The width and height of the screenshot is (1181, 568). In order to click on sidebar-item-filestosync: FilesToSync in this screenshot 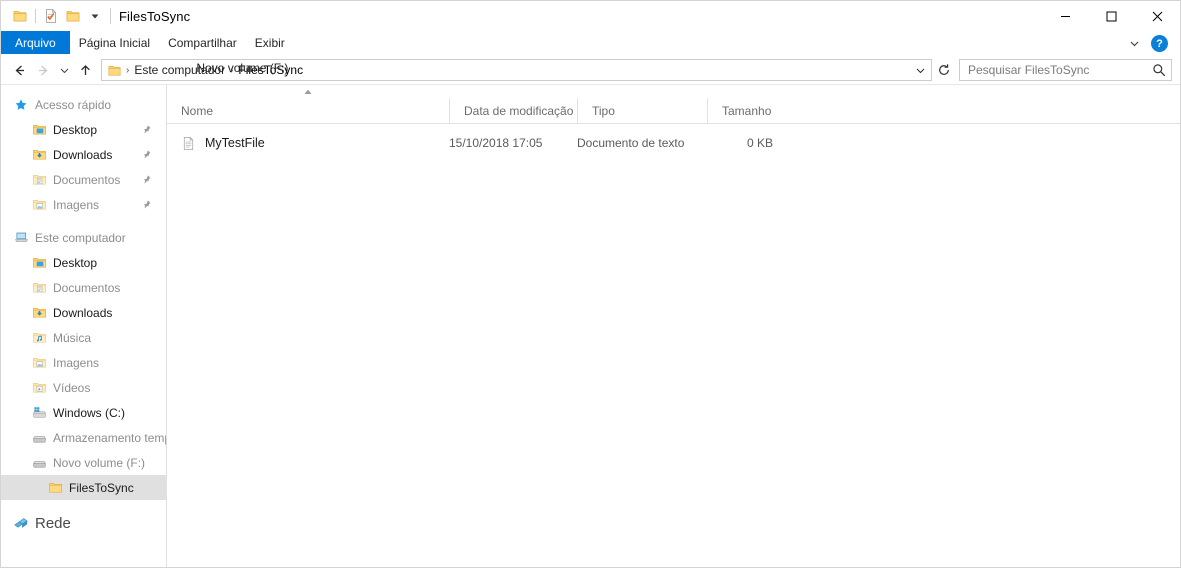, I will do `click(83, 487)`.